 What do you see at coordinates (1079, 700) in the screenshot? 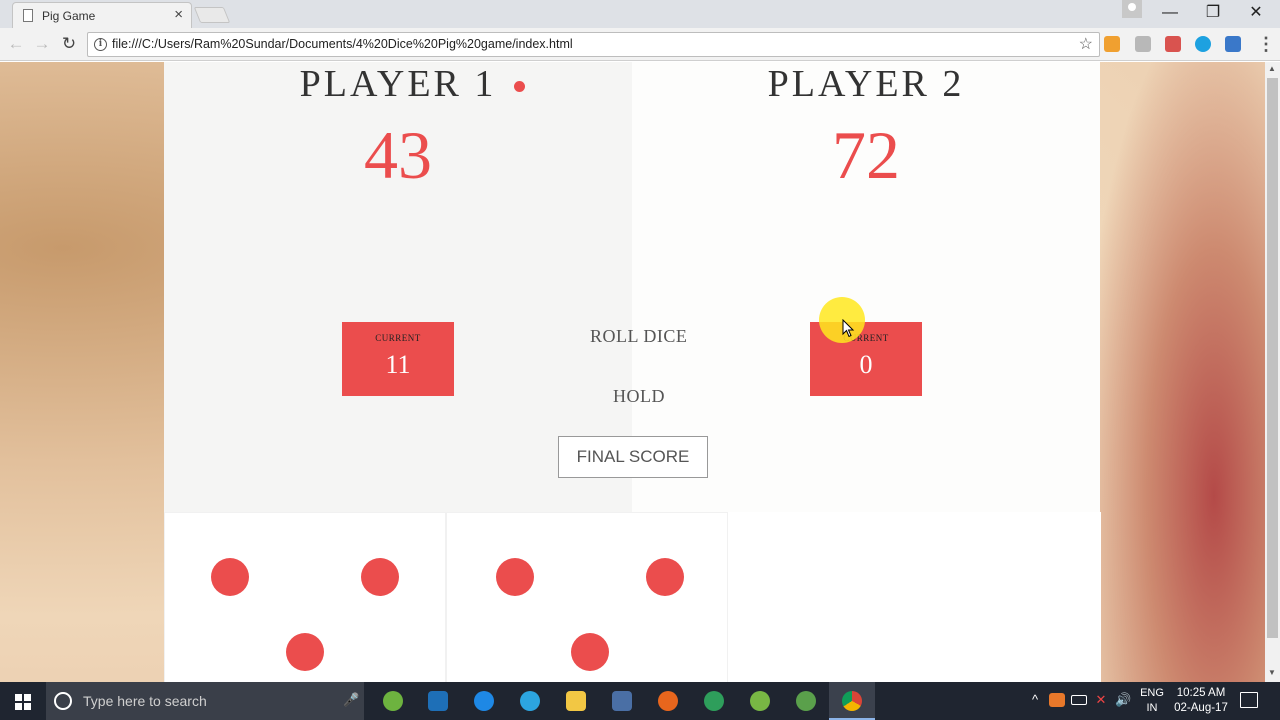
I see `battery-icon` at bounding box center [1079, 700].